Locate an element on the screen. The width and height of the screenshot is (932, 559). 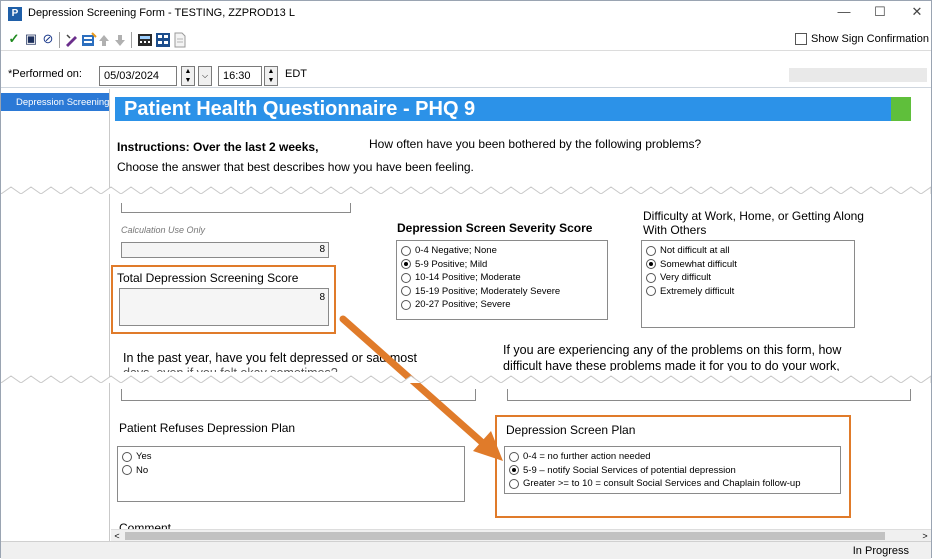
status-bar: In Progress is located at coordinates (466, 550).